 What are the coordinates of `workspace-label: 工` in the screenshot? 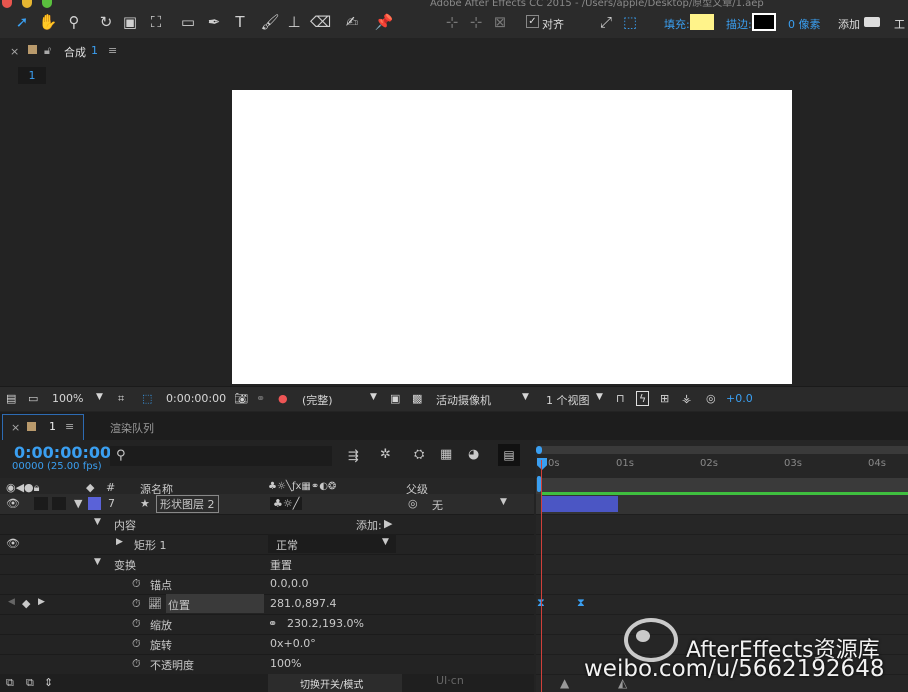 It's located at (899, 24).